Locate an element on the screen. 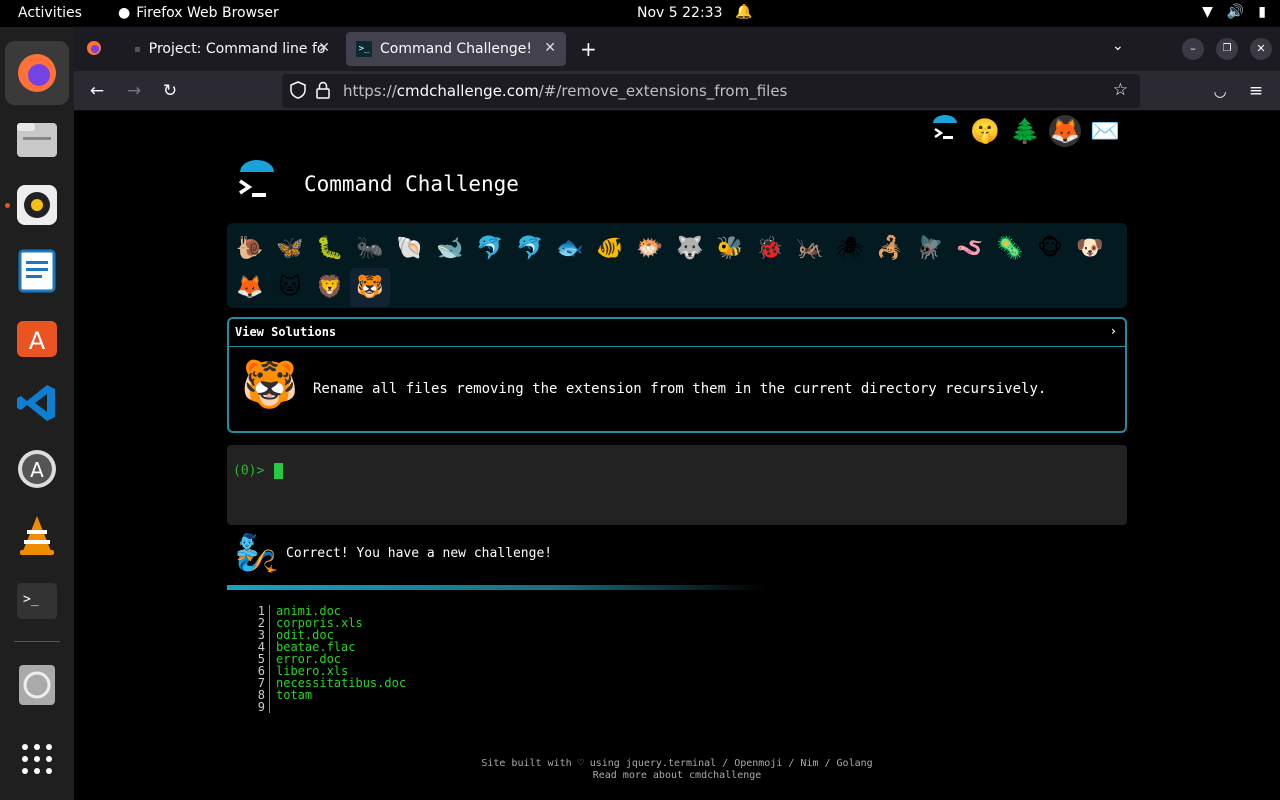  vscode-icon is located at coordinates (36, 403).